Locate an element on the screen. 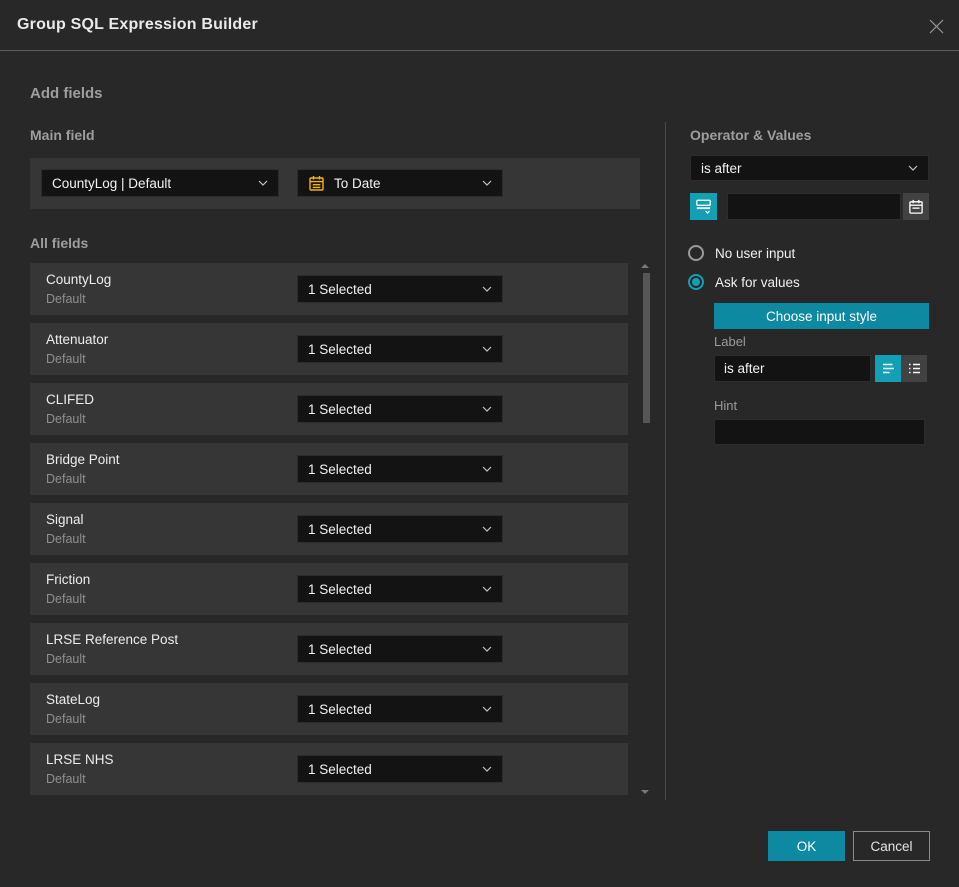 Image resolution: width=959 pixels, height=887 pixels. scrollbar-down-arrow is located at coordinates (645, 792).